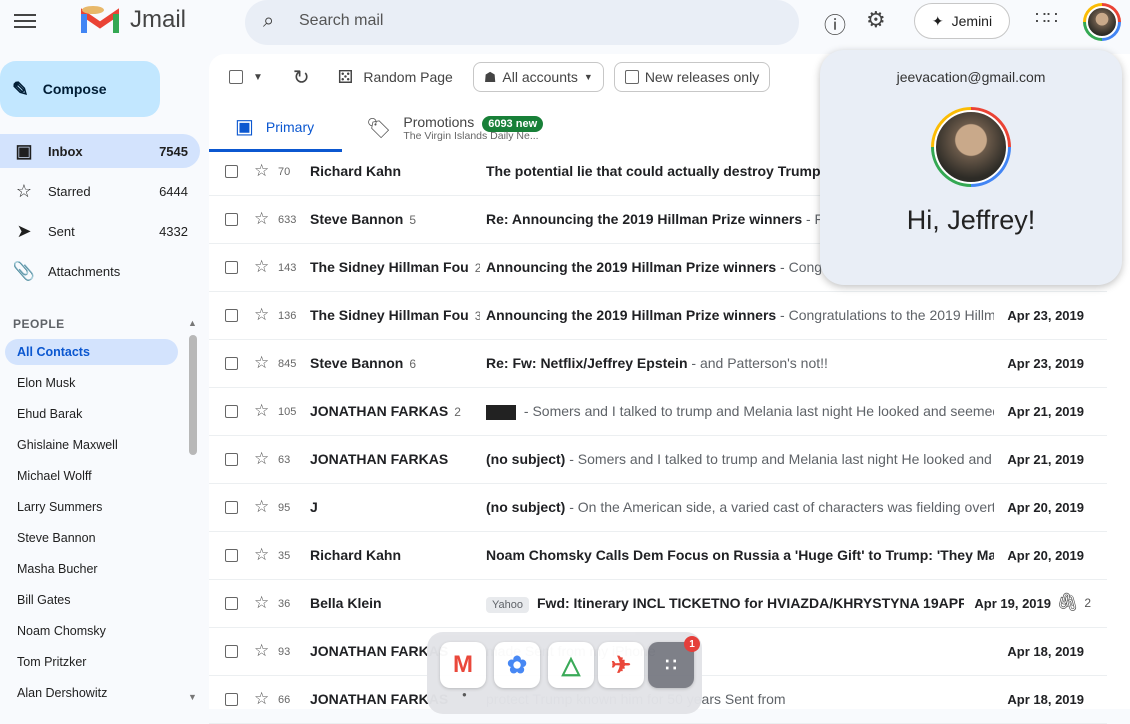  I want to click on email-sender: Richard Kahn, so click(395, 555).